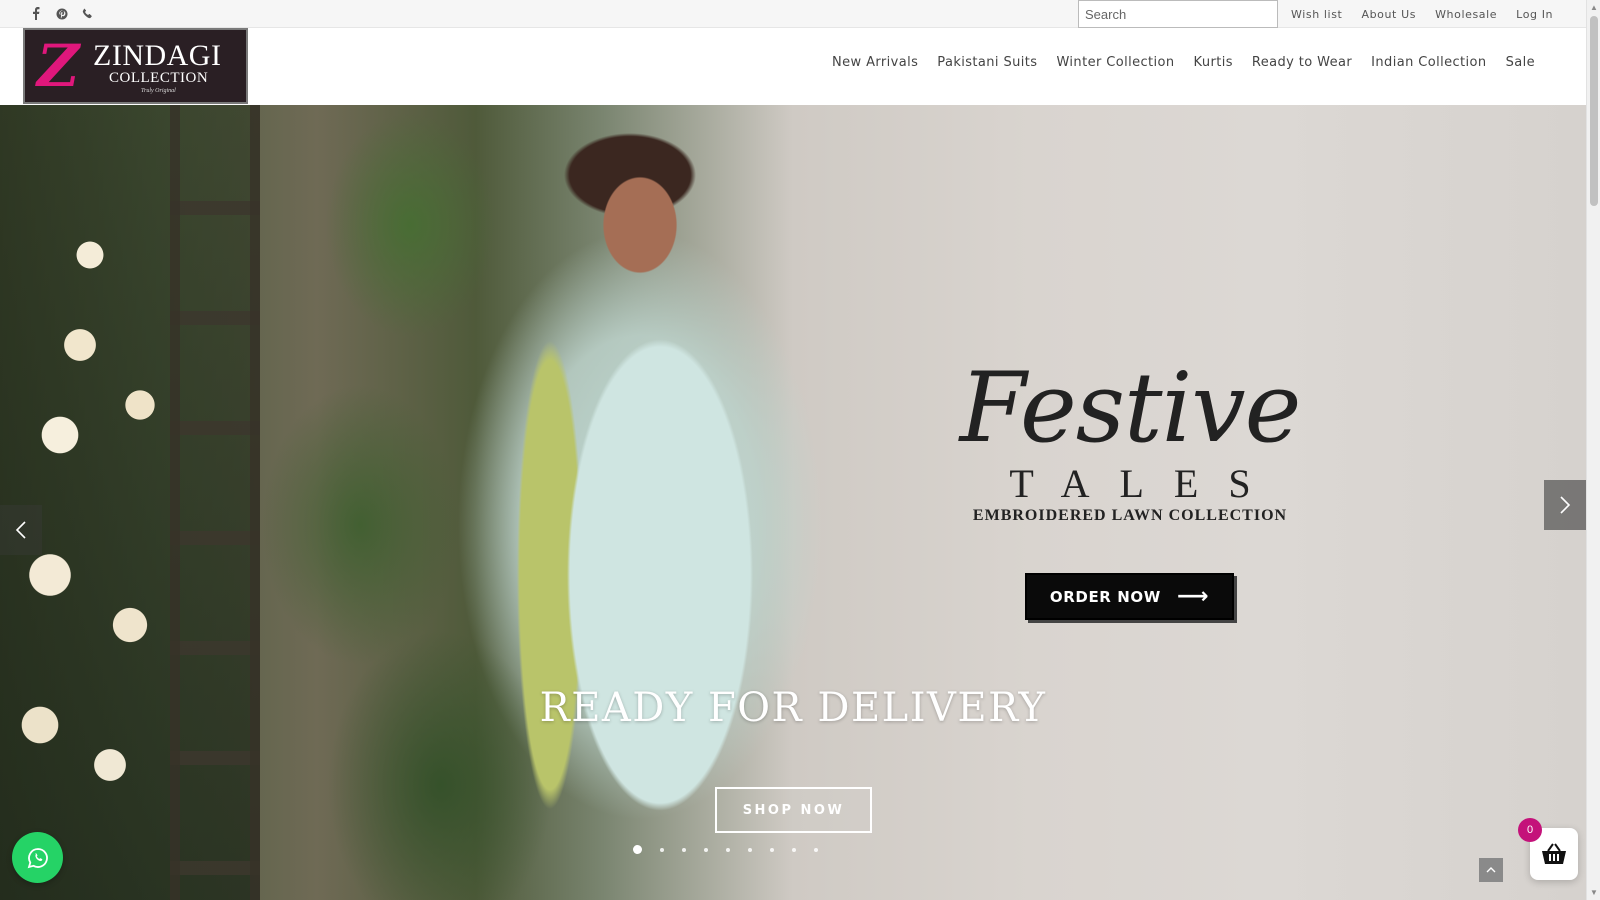 The image size is (1600, 900). What do you see at coordinates (35, 13) in the screenshot?
I see `facebook-icon` at bounding box center [35, 13].